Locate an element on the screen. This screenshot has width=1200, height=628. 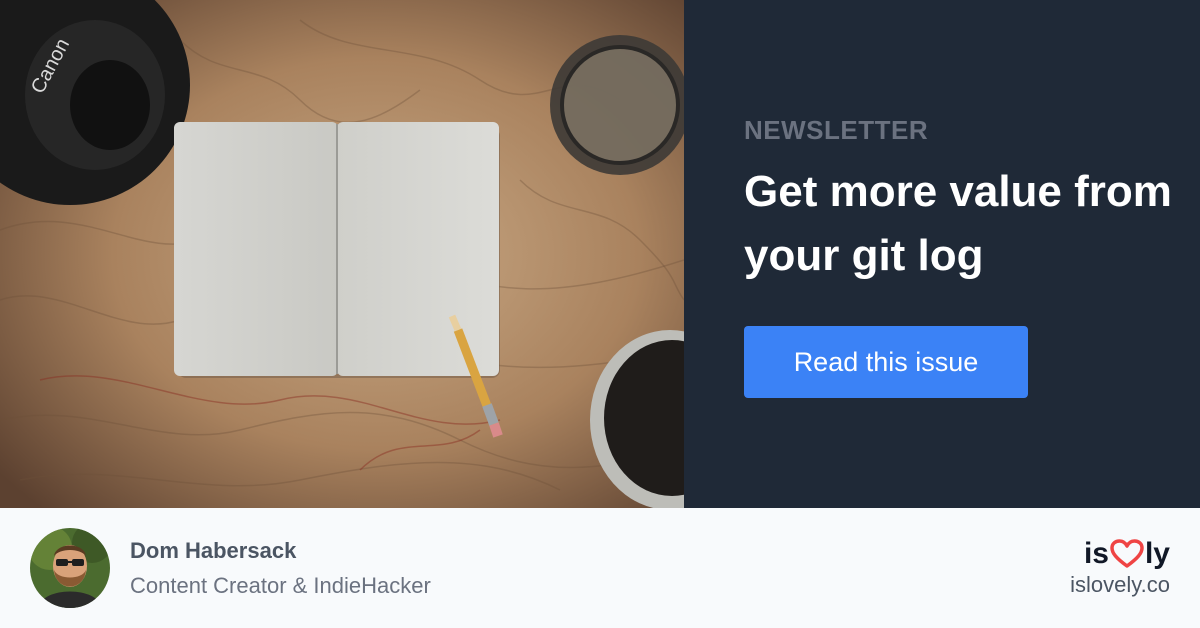
brand-suffix: ly is located at coordinates (1157, 553).